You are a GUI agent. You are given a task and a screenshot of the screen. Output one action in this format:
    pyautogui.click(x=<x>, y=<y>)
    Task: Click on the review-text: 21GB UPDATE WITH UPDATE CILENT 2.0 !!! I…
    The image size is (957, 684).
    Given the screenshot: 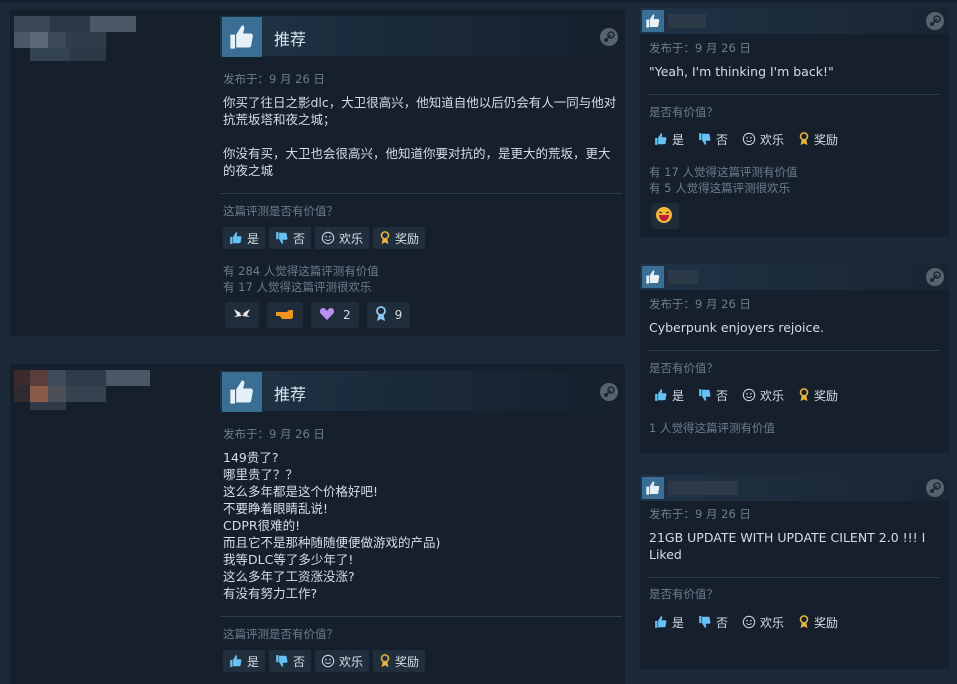 What is the action you would take?
    pyautogui.click(x=787, y=546)
    